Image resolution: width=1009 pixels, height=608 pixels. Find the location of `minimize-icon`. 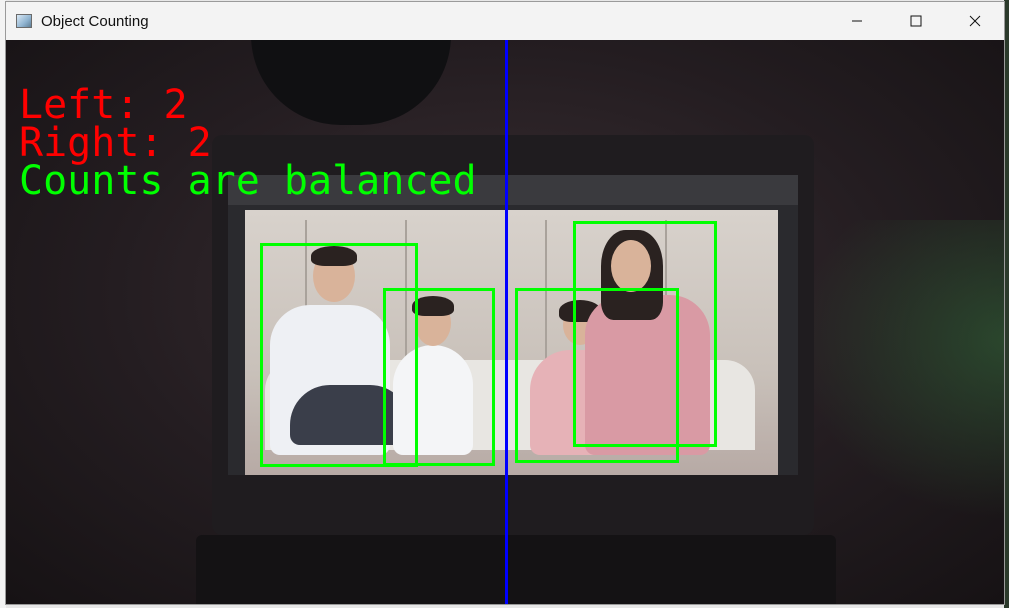

minimize-icon is located at coordinates (856, 21).